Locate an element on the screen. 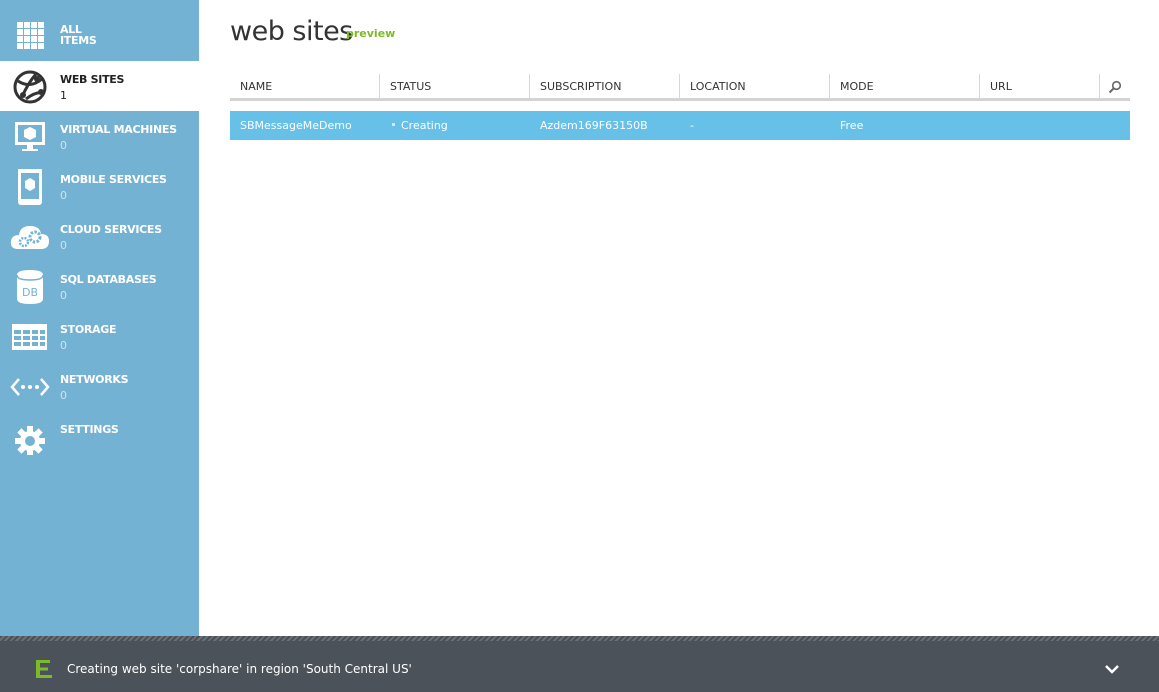  progress-icon is located at coordinates (44, 669).